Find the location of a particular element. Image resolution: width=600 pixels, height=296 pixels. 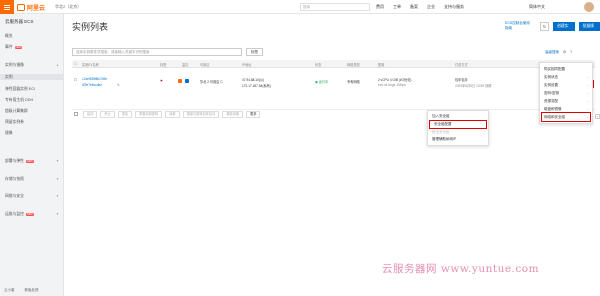

footer-link-feedback: 新版反馈 is located at coordinates (32, 290).